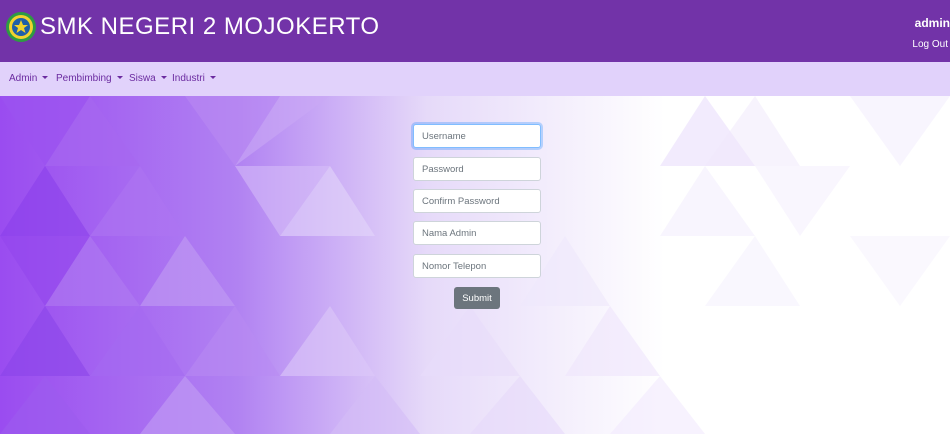  Describe the element at coordinates (477, 298) in the screenshot. I see `submit-button: Submit` at that location.